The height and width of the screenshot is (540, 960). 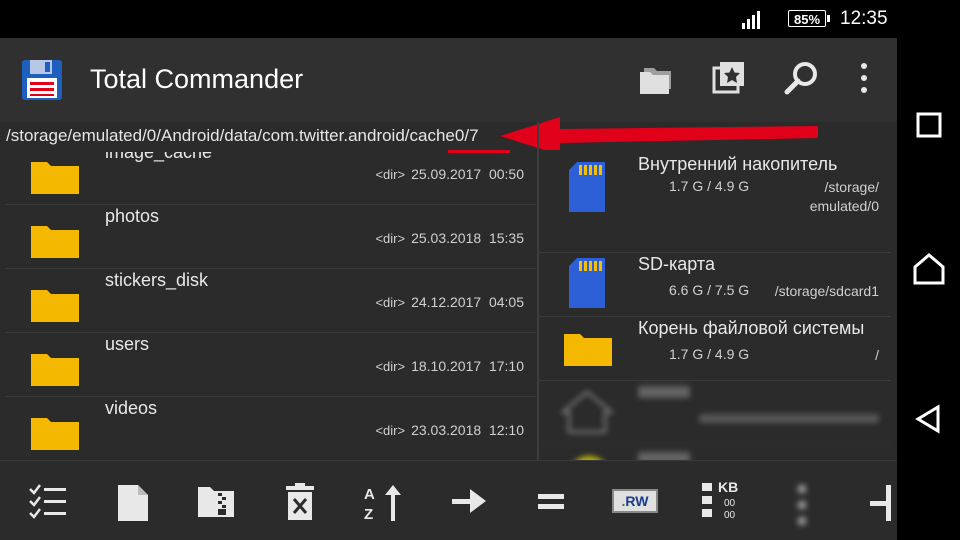 I want to click on recents-icon, so click(x=929, y=125).